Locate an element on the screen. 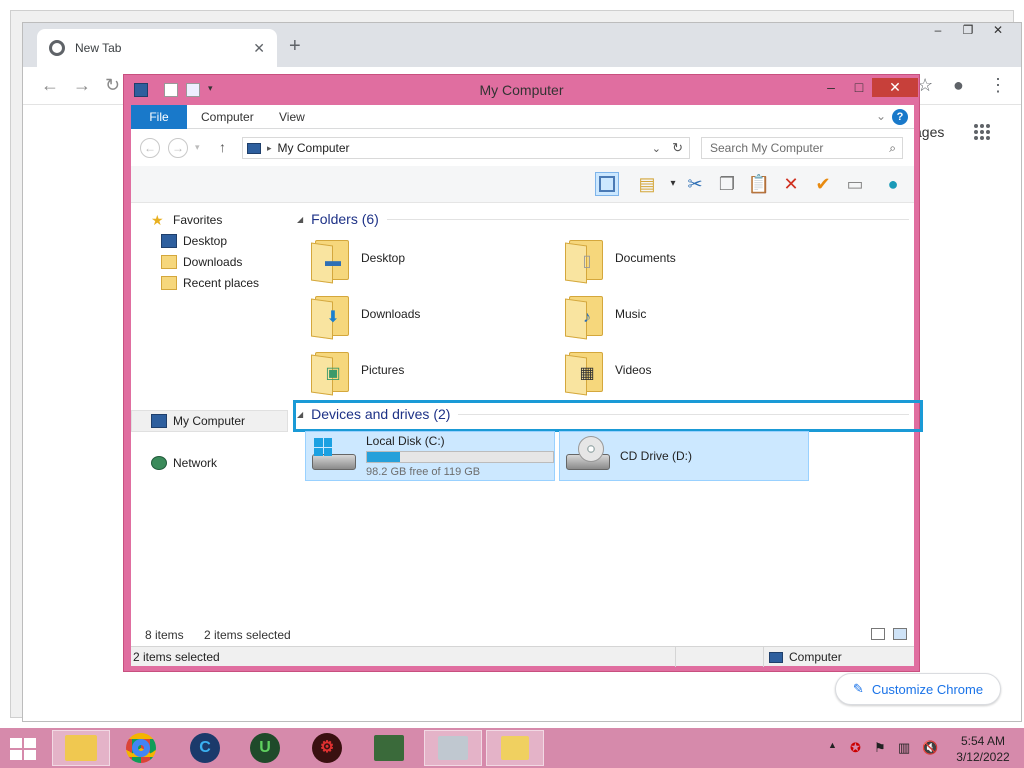  chevron-down-icon: ⌄ is located at coordinates (656, 148).